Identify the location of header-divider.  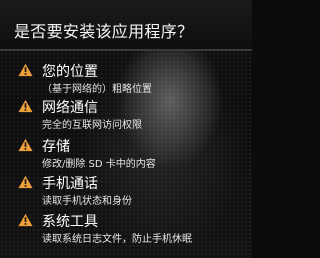
(126, 50).